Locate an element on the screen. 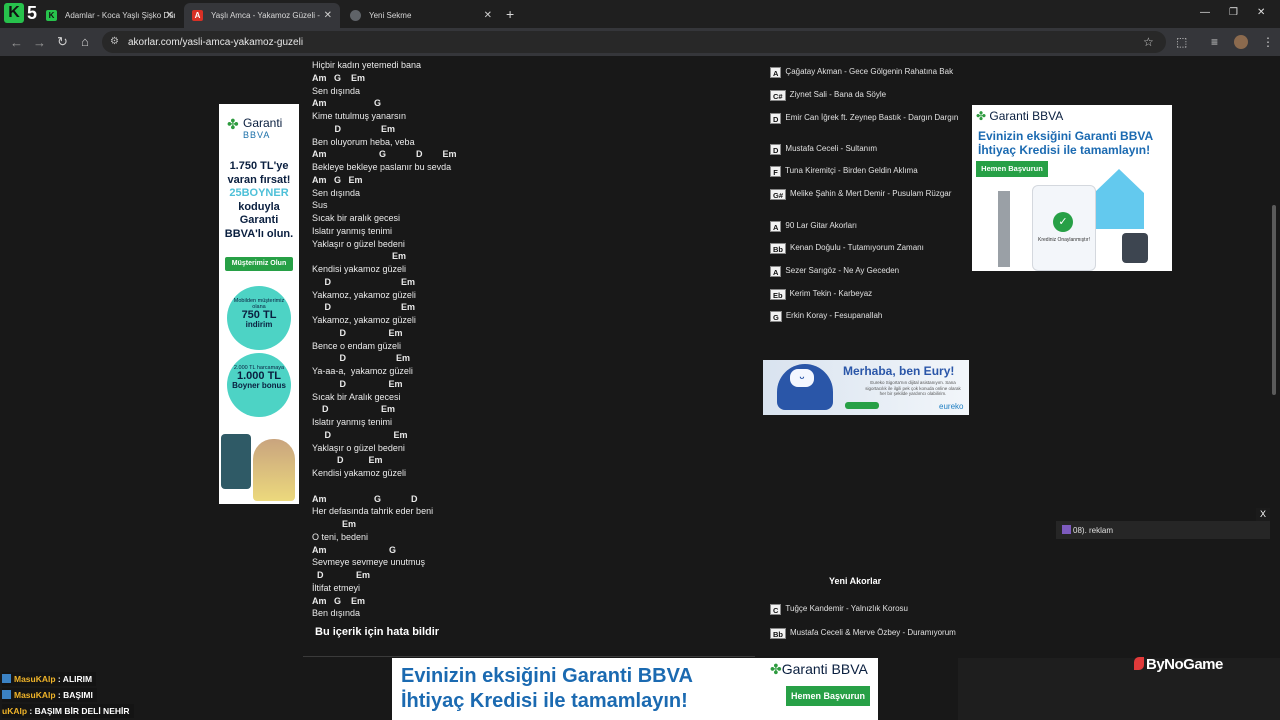 This screenshot has width=1280, height=720. person-image is located at coordinates (274, 470).